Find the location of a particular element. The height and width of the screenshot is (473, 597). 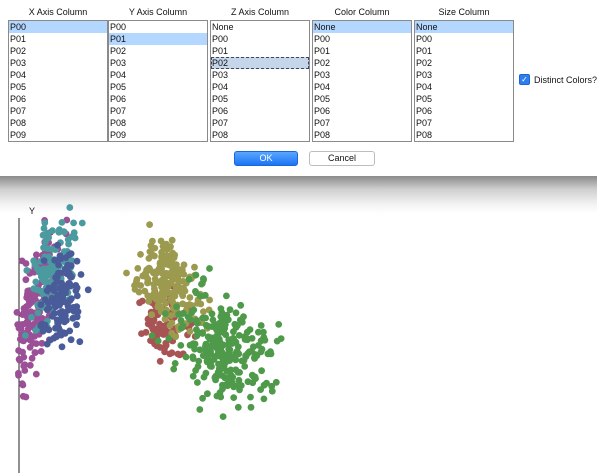

cancel-button: Cancel is located at coordinates (342, 158).